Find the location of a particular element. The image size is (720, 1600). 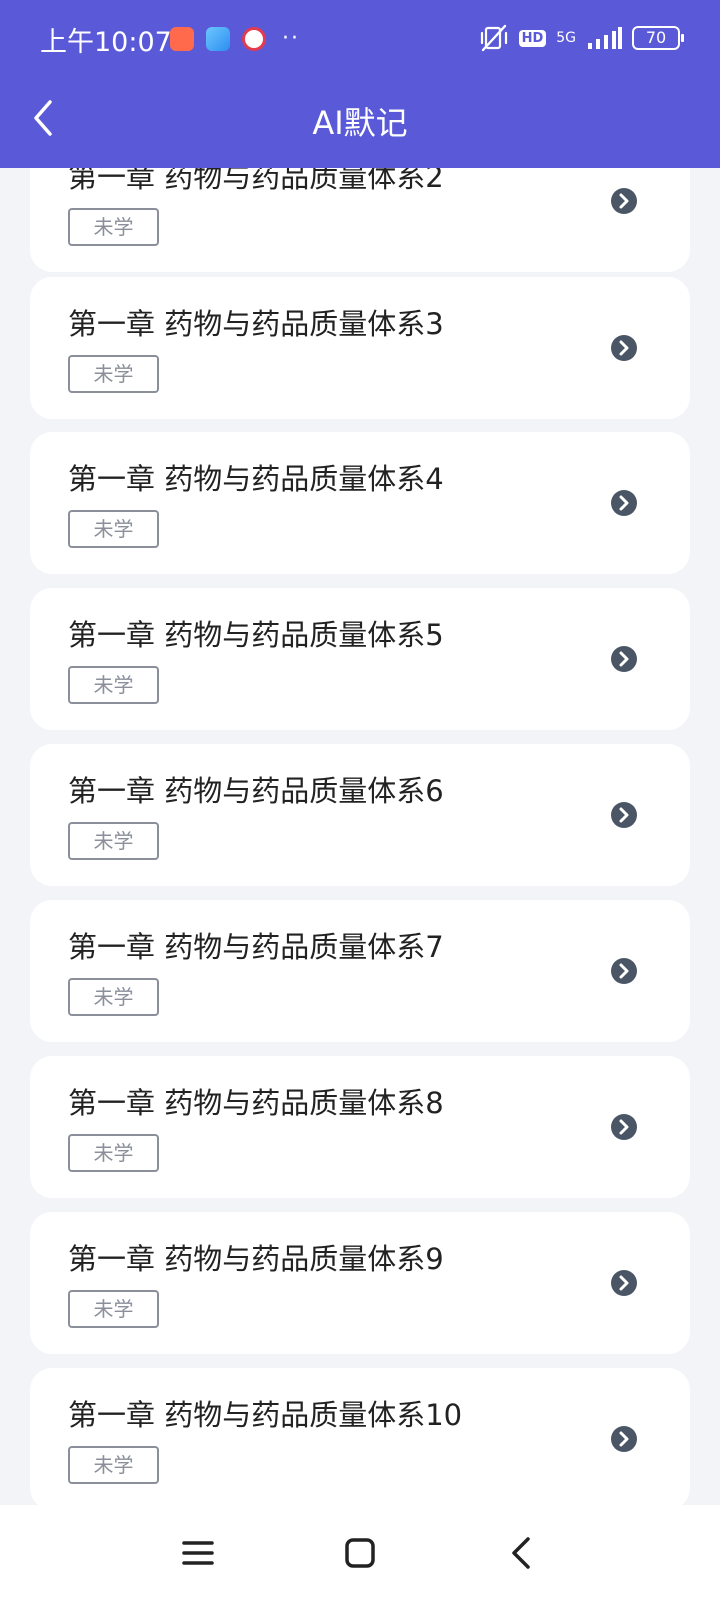

list-item: 第一章 药物与药品质量体系9 未学 is located at coordinates (360, 1283).